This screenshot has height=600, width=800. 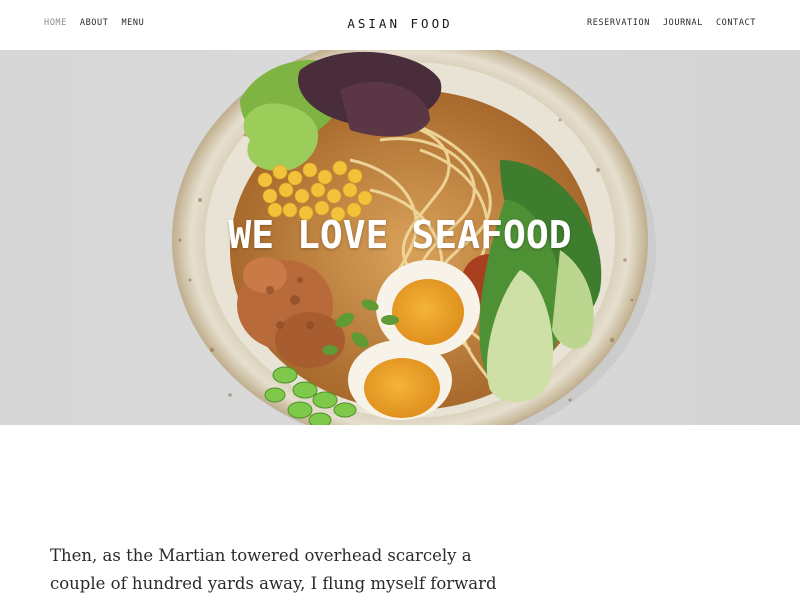 What do you see at coordinates (683, 23) in the screenshot?
I see `nav-journal-link: JOURNAL` at bounding box center [683, 23].